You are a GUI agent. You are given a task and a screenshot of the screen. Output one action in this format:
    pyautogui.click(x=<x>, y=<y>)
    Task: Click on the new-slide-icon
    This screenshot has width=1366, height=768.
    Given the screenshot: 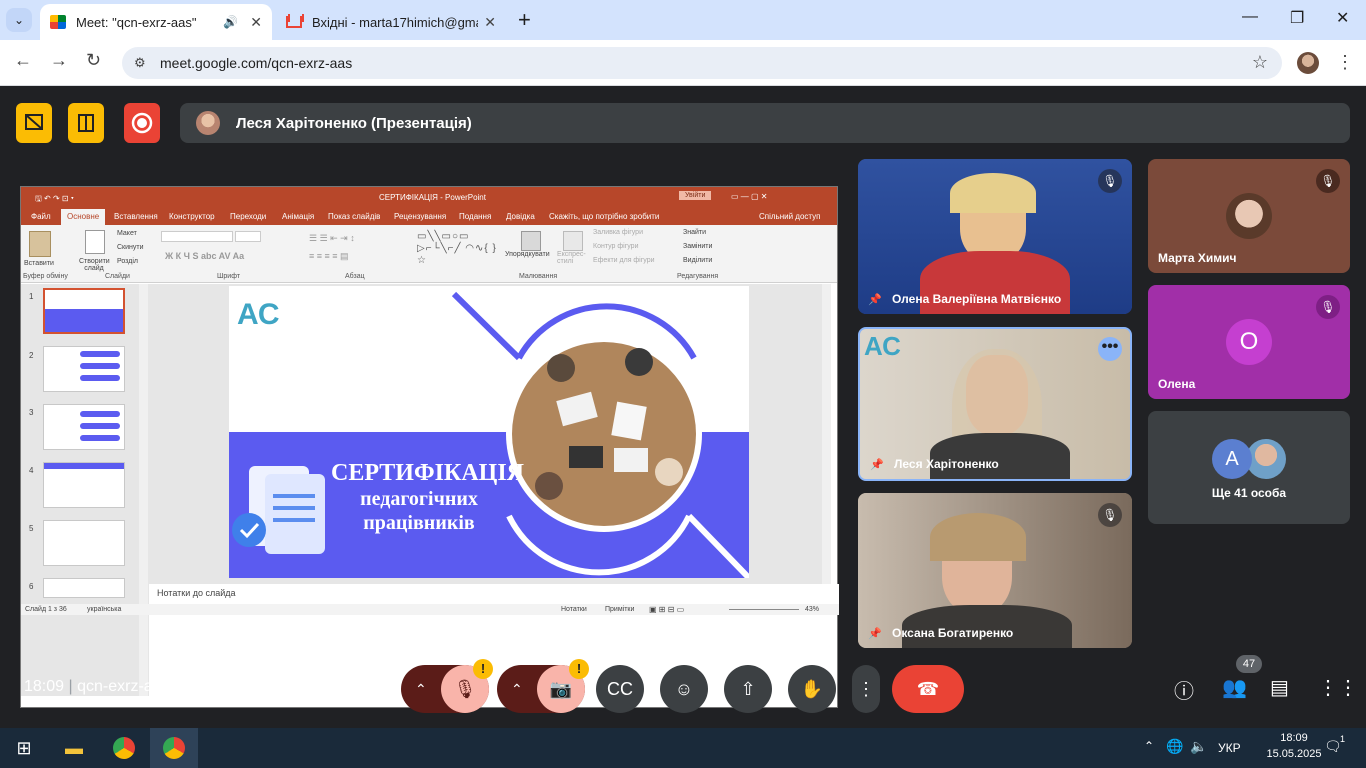 What is the action you would take?
    pyautogui.click(x=95, y=242)
    